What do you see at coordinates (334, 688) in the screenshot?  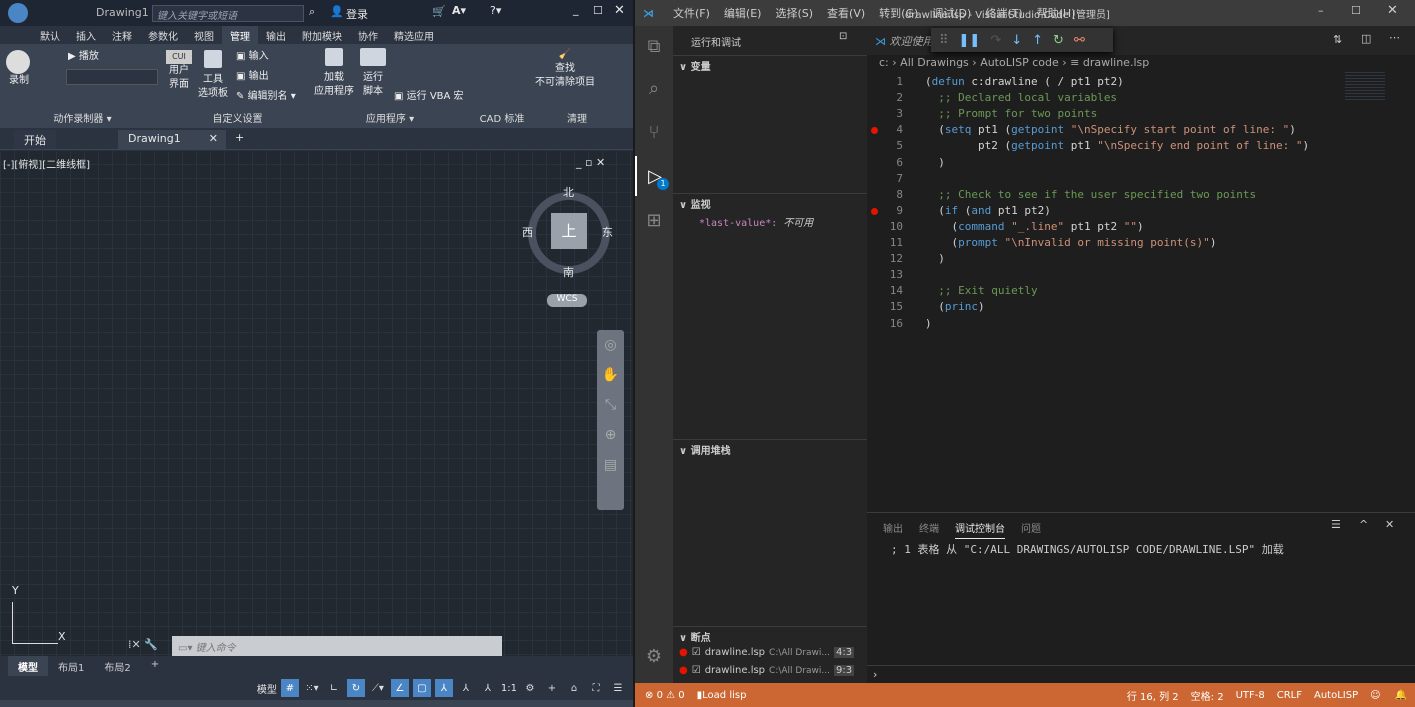 I see `ortho-icon: ∟` at bounding box center [334, 688].